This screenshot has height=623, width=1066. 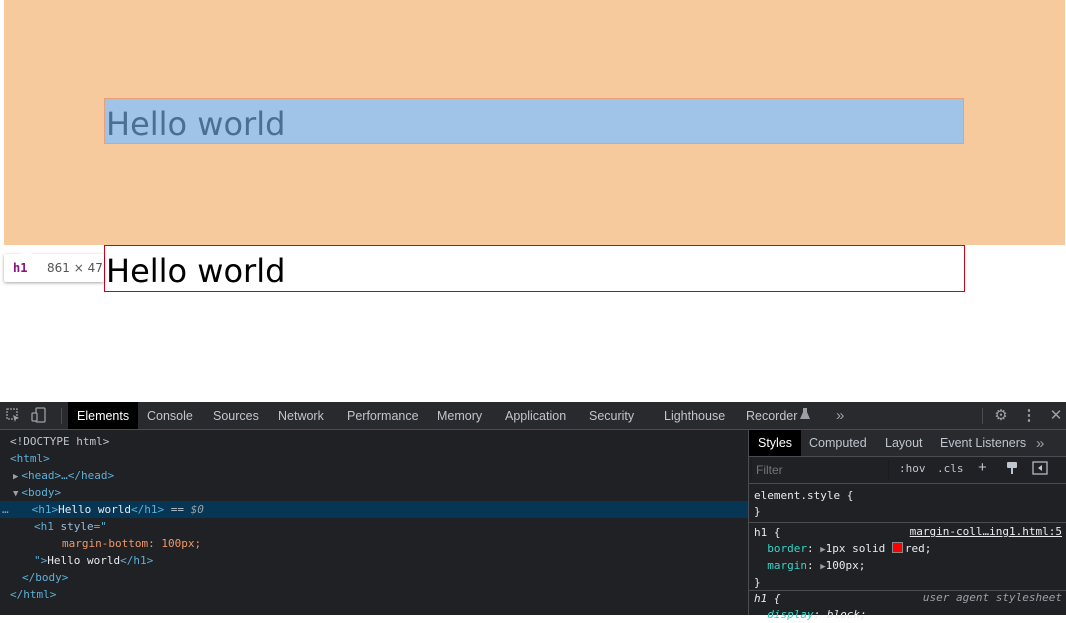 What do you see at coordinates (236, 415) in the screenshot?
I see `tab-sources: Sources` at bounding box center [236, 415].